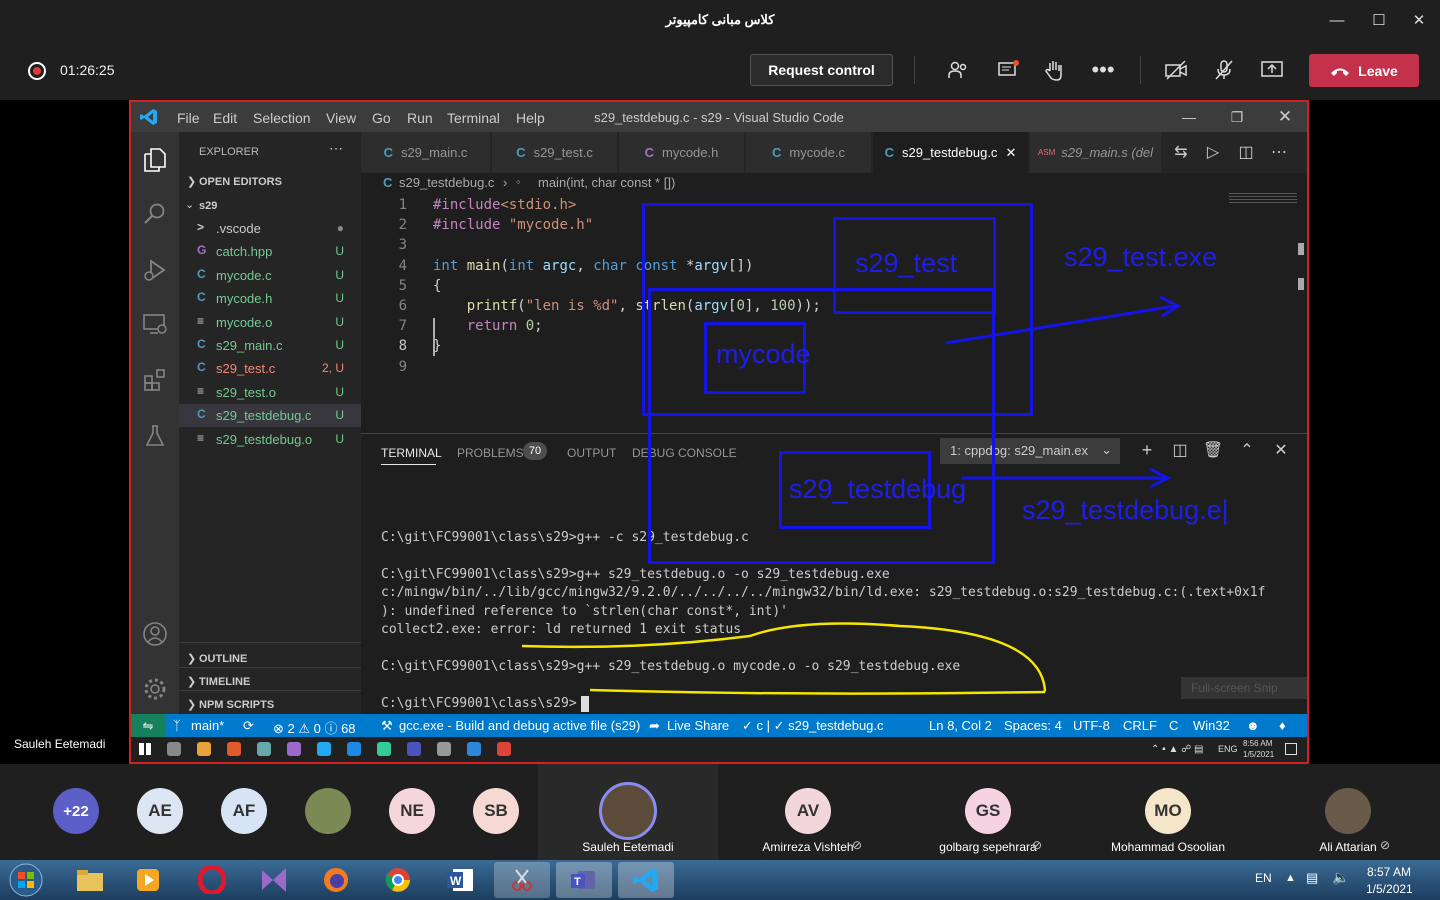 The height and width of the screenshot is (900, 1440). Describe the element at coordinates (270, 439) in the screenshot. I see `file-item: ≡ s29_testdebug.o U` at that location.